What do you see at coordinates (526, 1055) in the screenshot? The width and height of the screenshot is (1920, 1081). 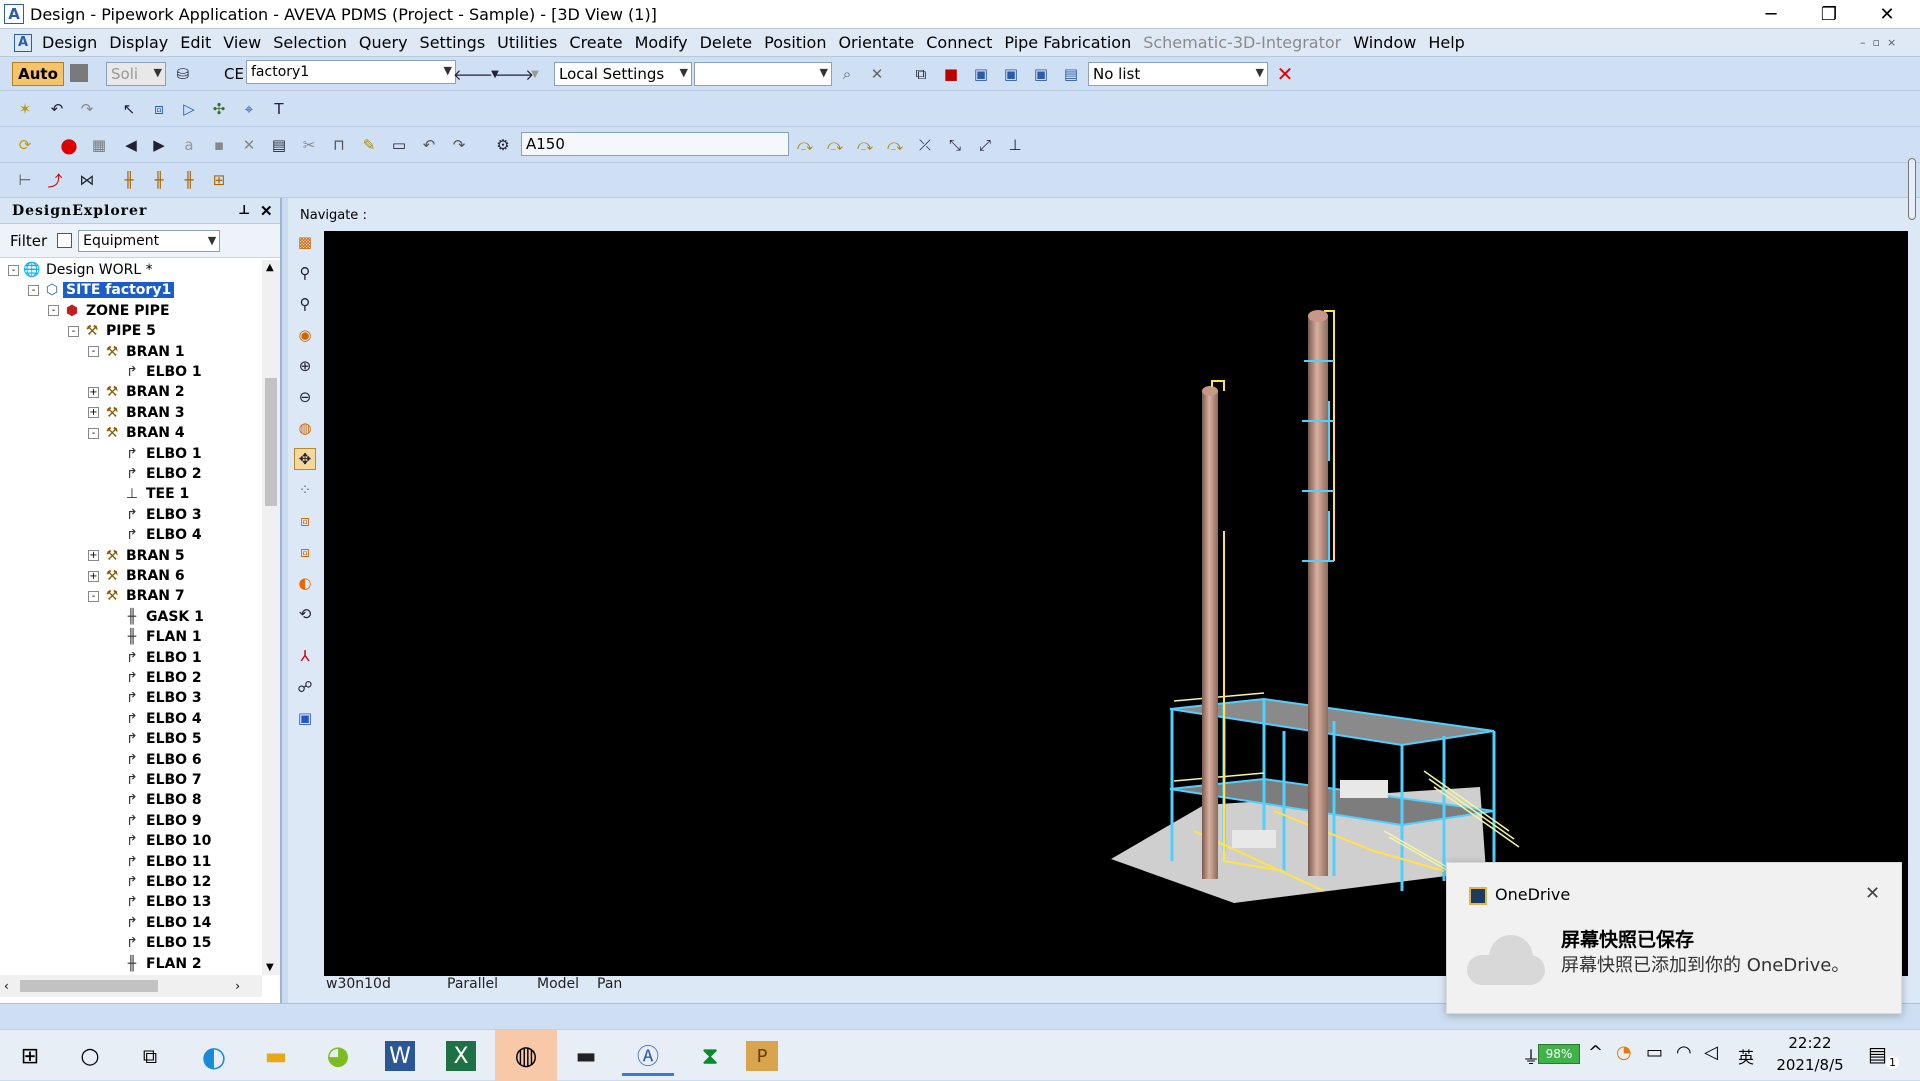 I see `screenshot-app-icon: ◍` at bounding box center [526, 1055].